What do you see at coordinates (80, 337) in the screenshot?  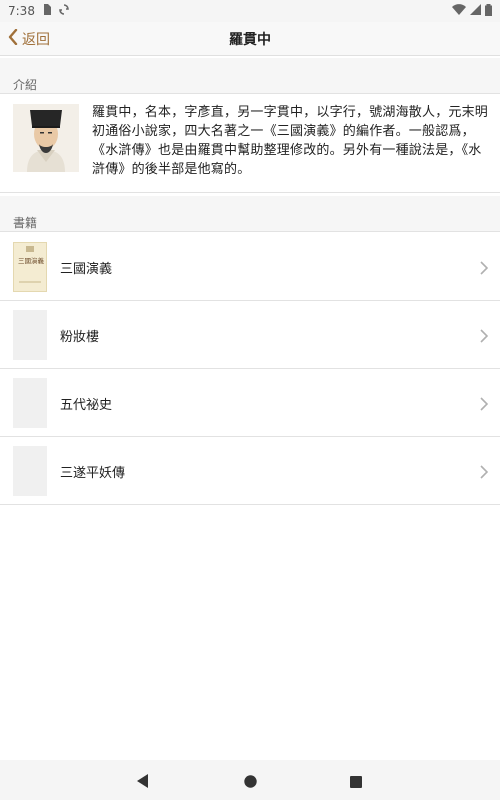 I see `book-title: 粉妝樓` at bounding box center [80, 337].